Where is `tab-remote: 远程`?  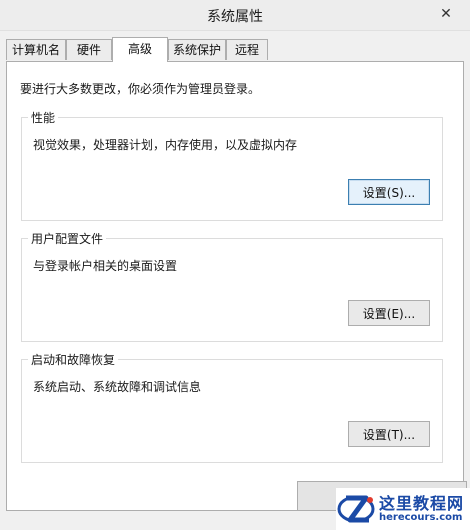
tab-remote: 远程 is located at coordinates (247, 49).